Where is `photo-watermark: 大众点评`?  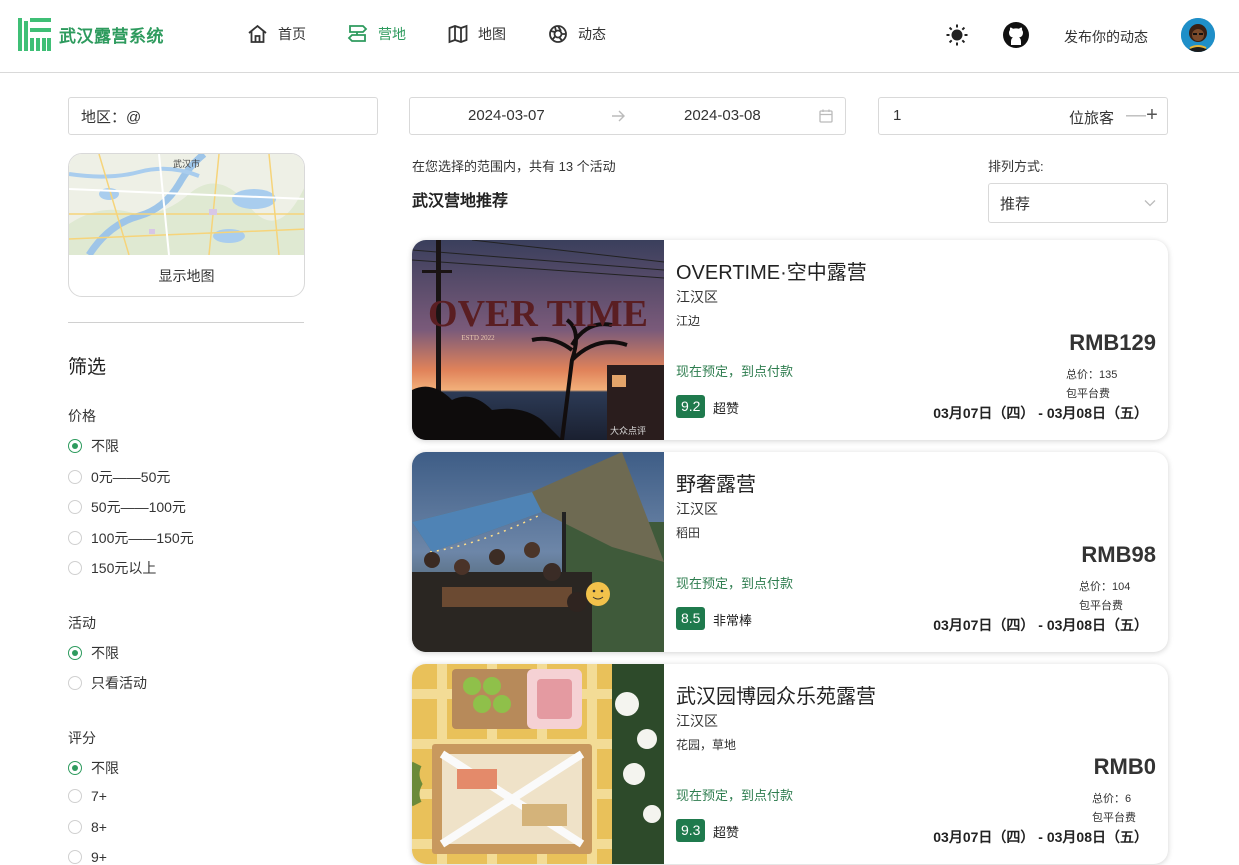 photo-watermark: 大众点评 is located at coordinates (628, 430).